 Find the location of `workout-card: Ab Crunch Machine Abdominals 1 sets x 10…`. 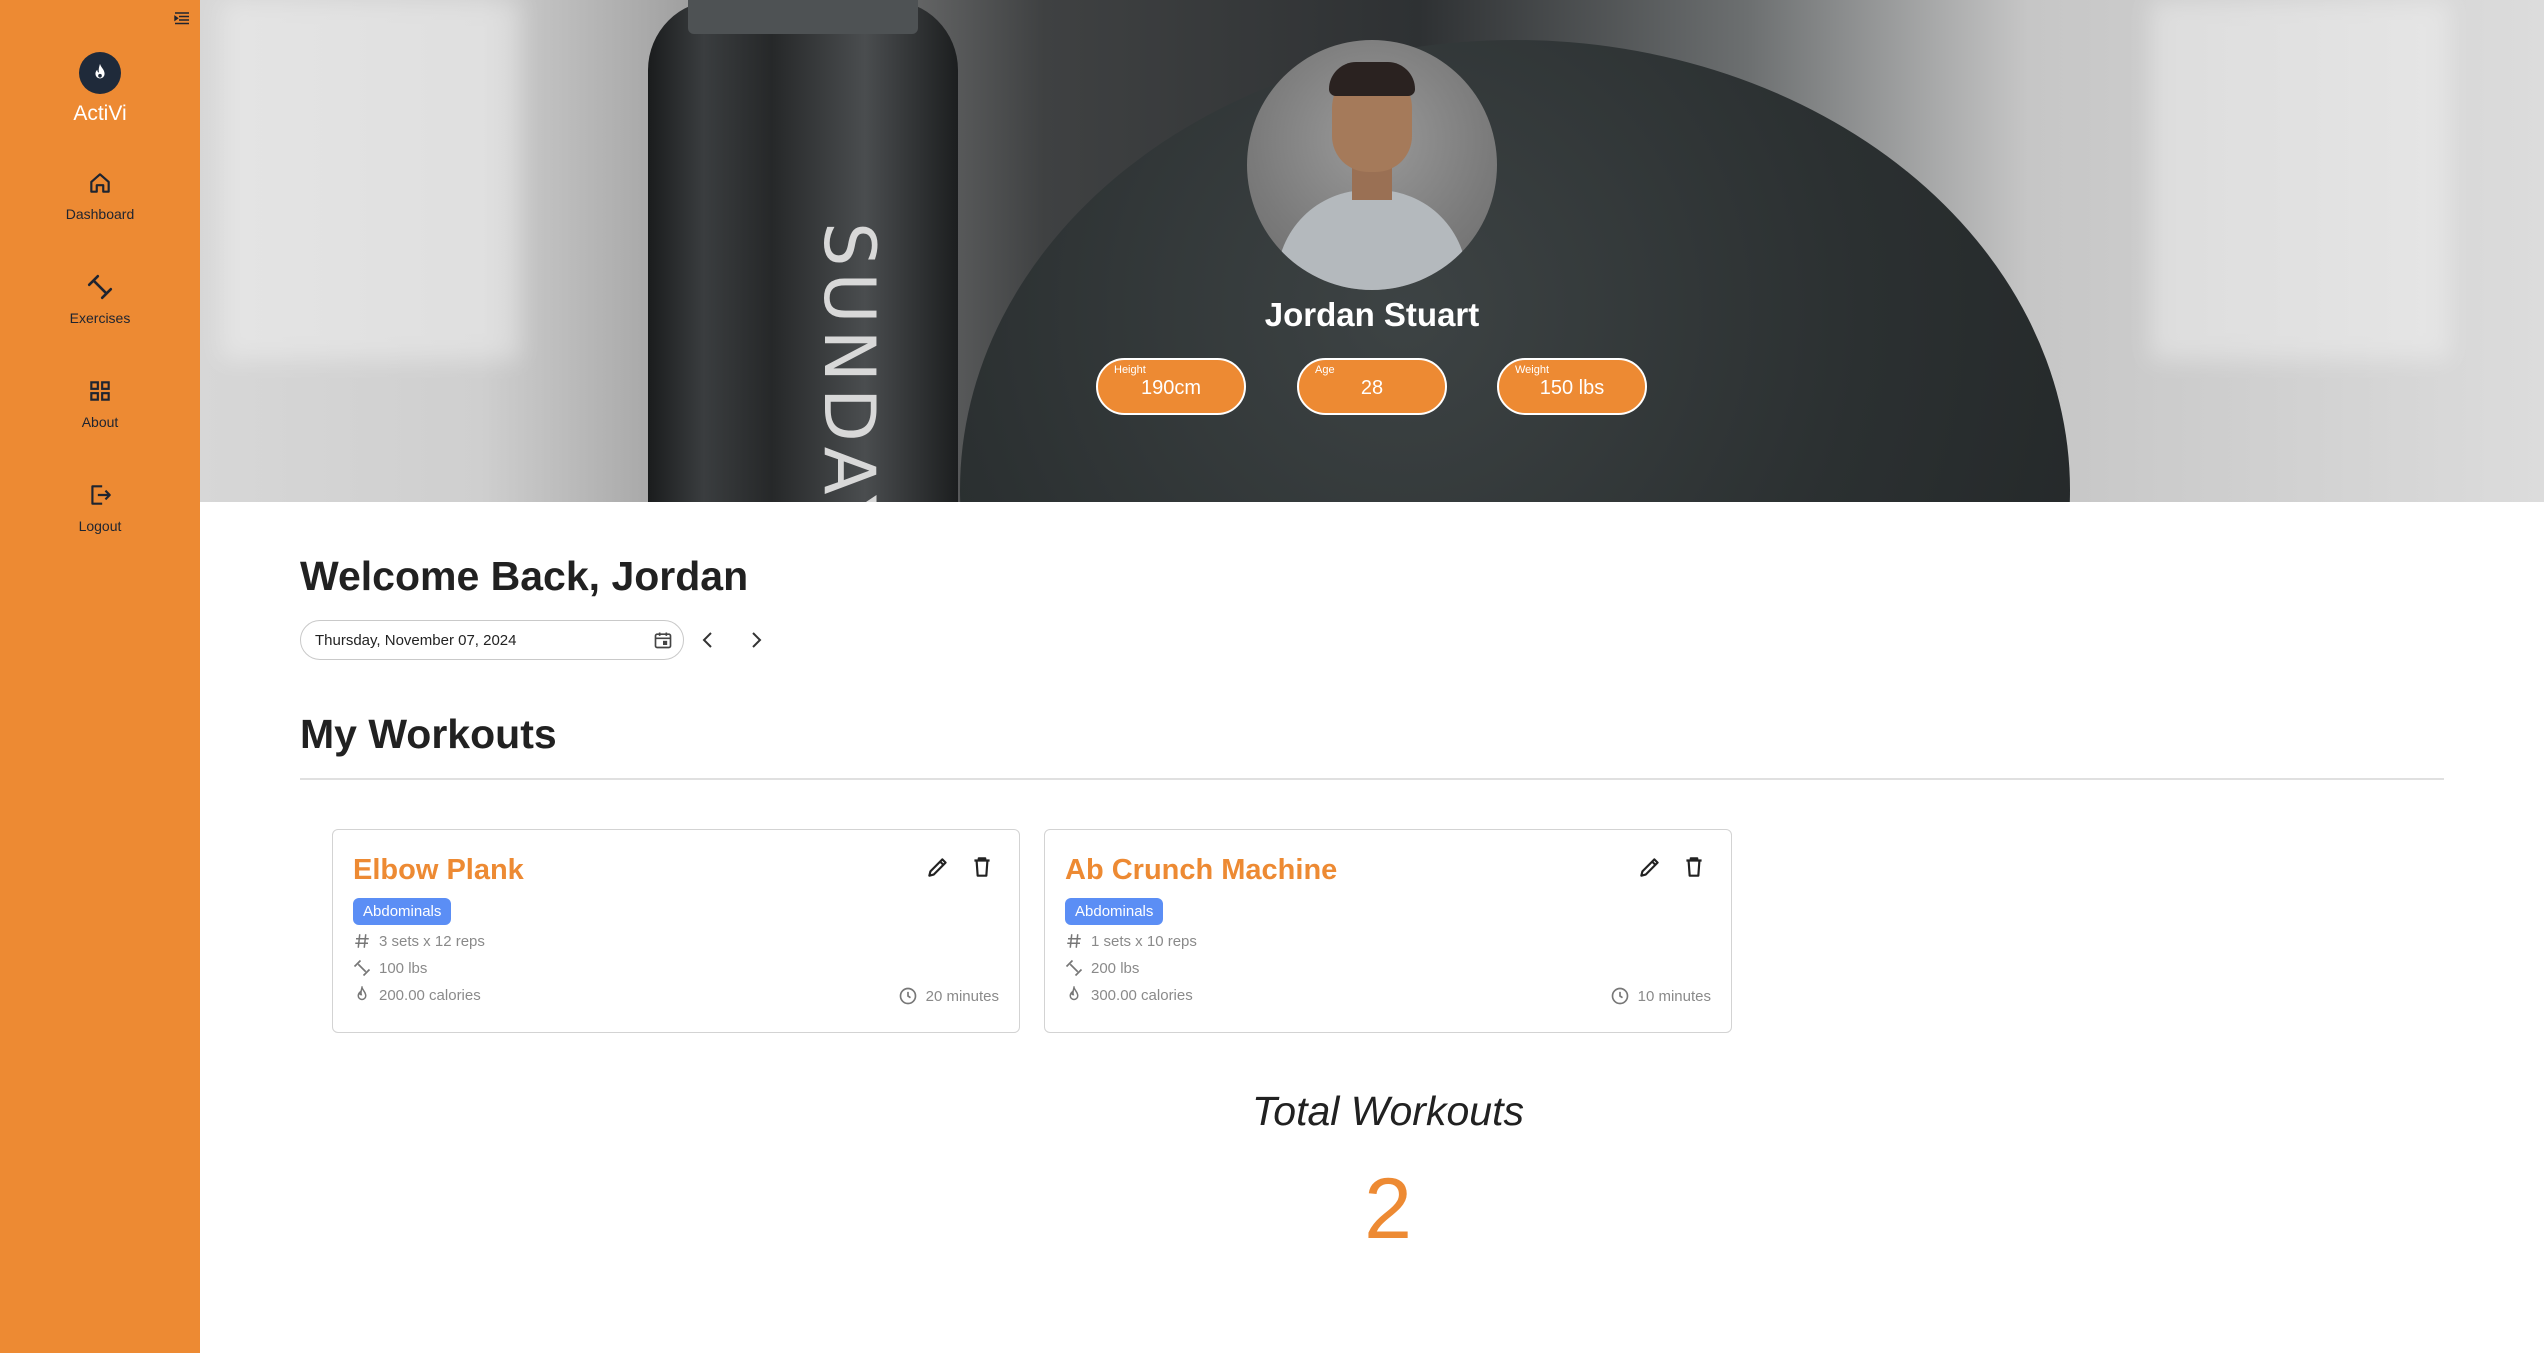

workout-card: Ab Crunch Machine Abdominals 1 sets x 10… is located at coordinates (1388, 931).